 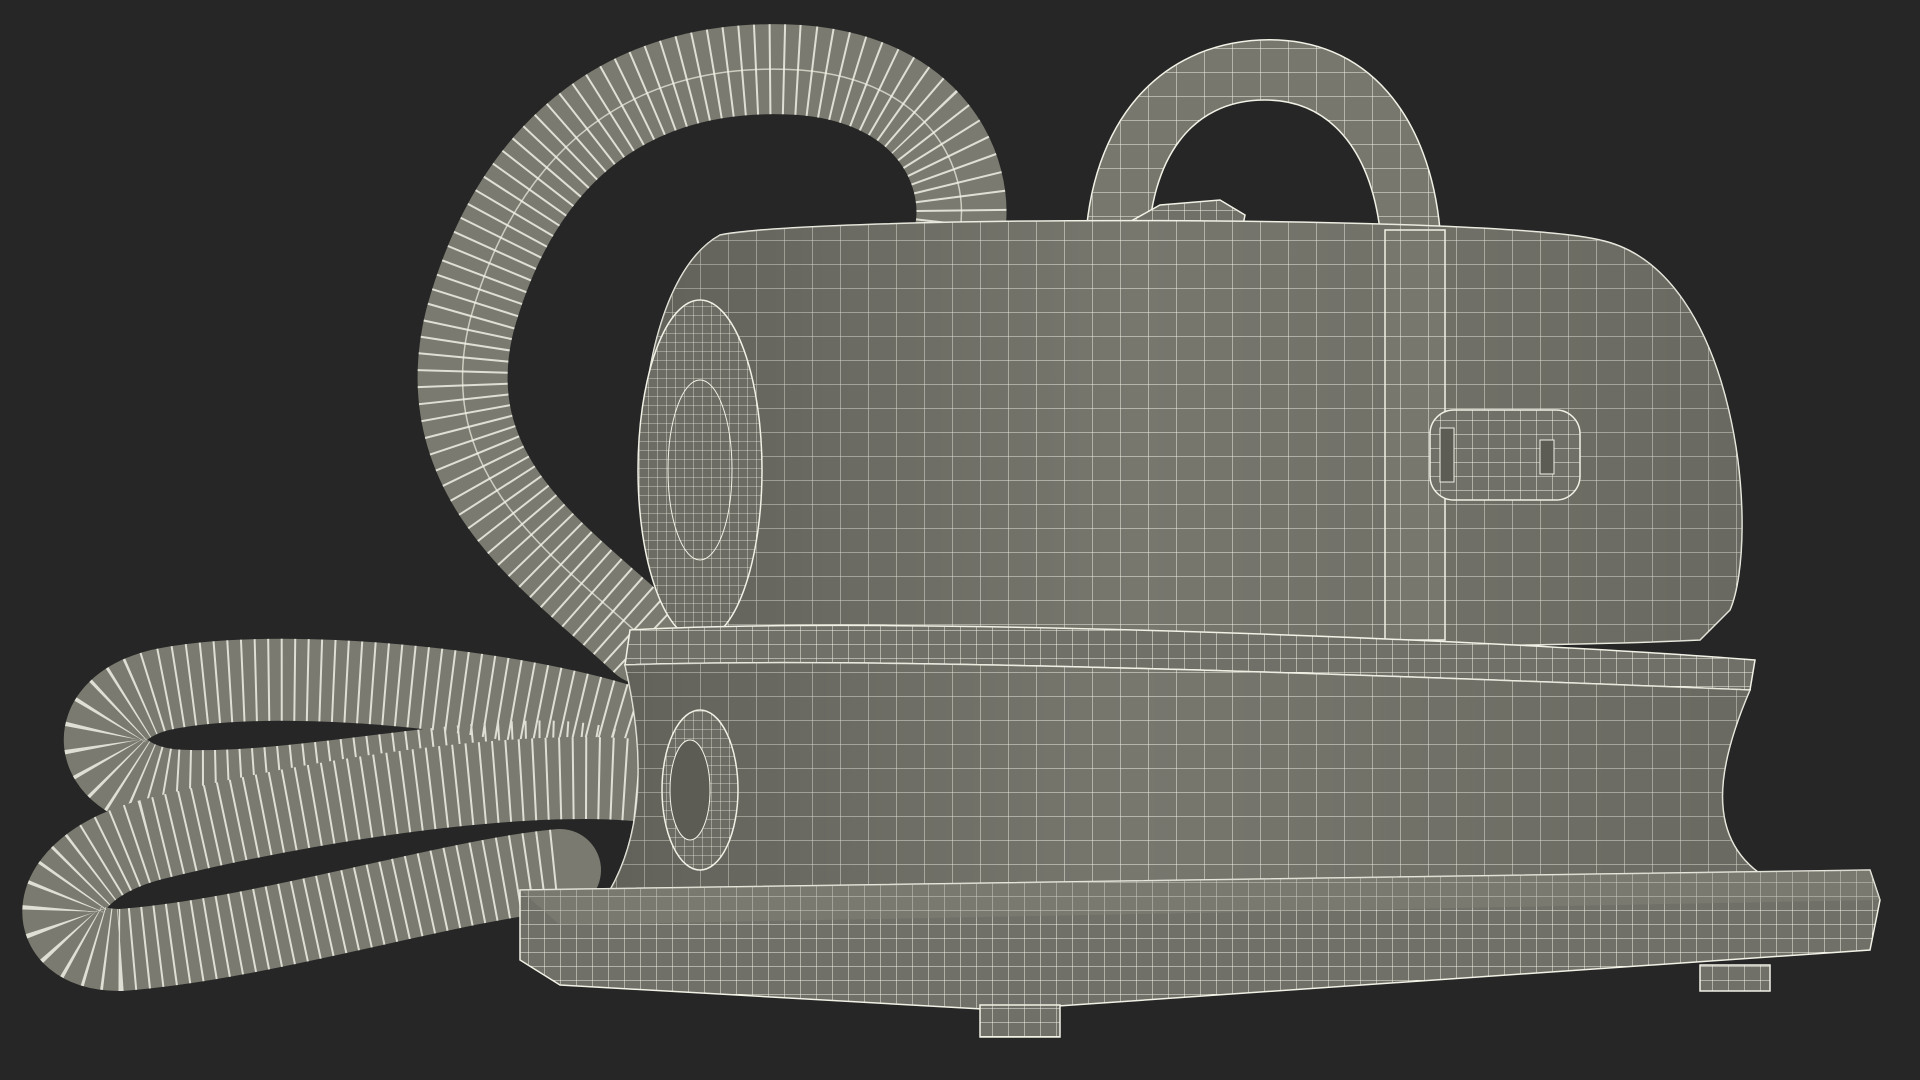 What do you see at coordinates (700, 470) in the screenshot?
I see `end-cap` at bounding box center [700, 470].